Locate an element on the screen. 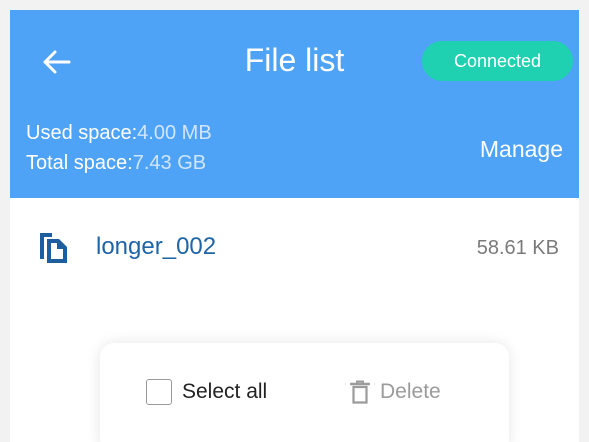 This screenshot has width=589, height=442. file-copy-icon is located at coordinates (53, 248).